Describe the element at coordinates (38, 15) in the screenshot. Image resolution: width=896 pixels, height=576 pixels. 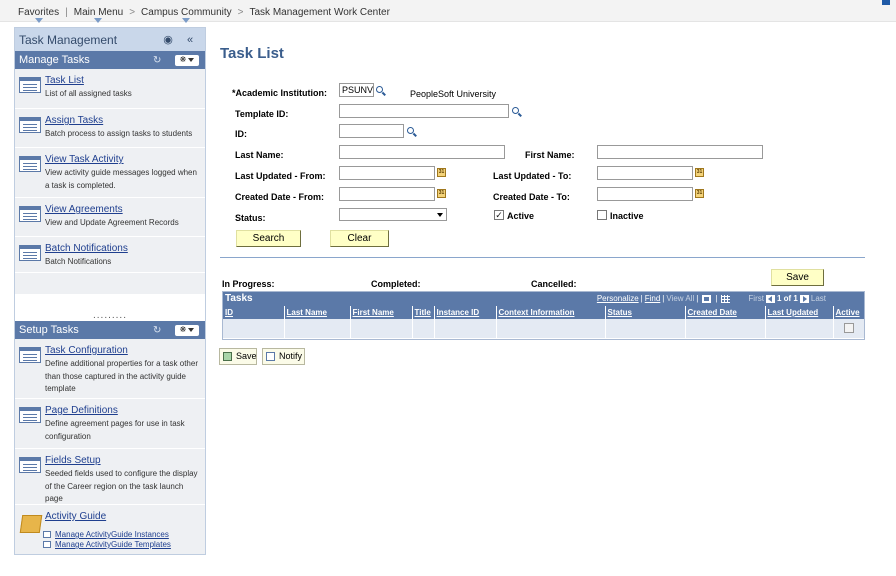
I see `breadcrumb-favorites: Favorites` at that location.